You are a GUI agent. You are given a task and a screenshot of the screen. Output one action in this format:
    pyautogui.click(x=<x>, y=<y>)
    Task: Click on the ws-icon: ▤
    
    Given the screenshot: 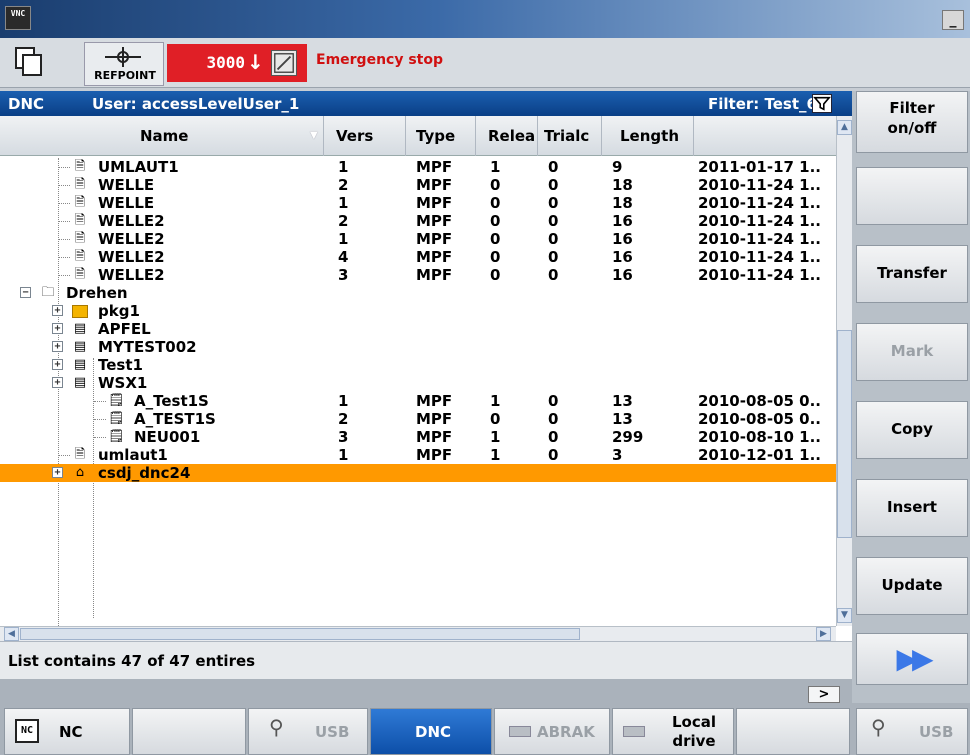 What is the action you would take?
    pyautogui.click(x=80, y=346)
    